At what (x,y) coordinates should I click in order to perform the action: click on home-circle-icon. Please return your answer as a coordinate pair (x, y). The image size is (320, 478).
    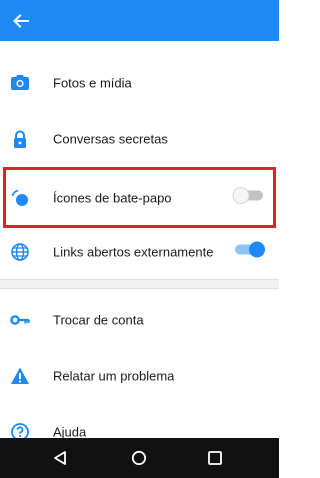
    Looking at the image, I should click on (139, 460).